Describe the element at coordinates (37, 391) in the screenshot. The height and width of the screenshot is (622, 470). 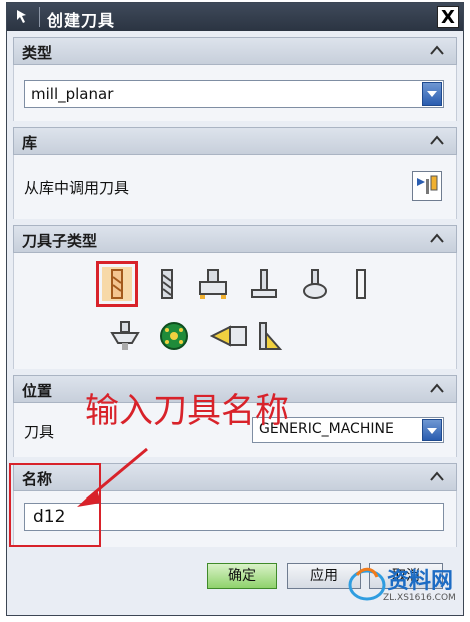
I see `section-position-label: 位置` at that location.